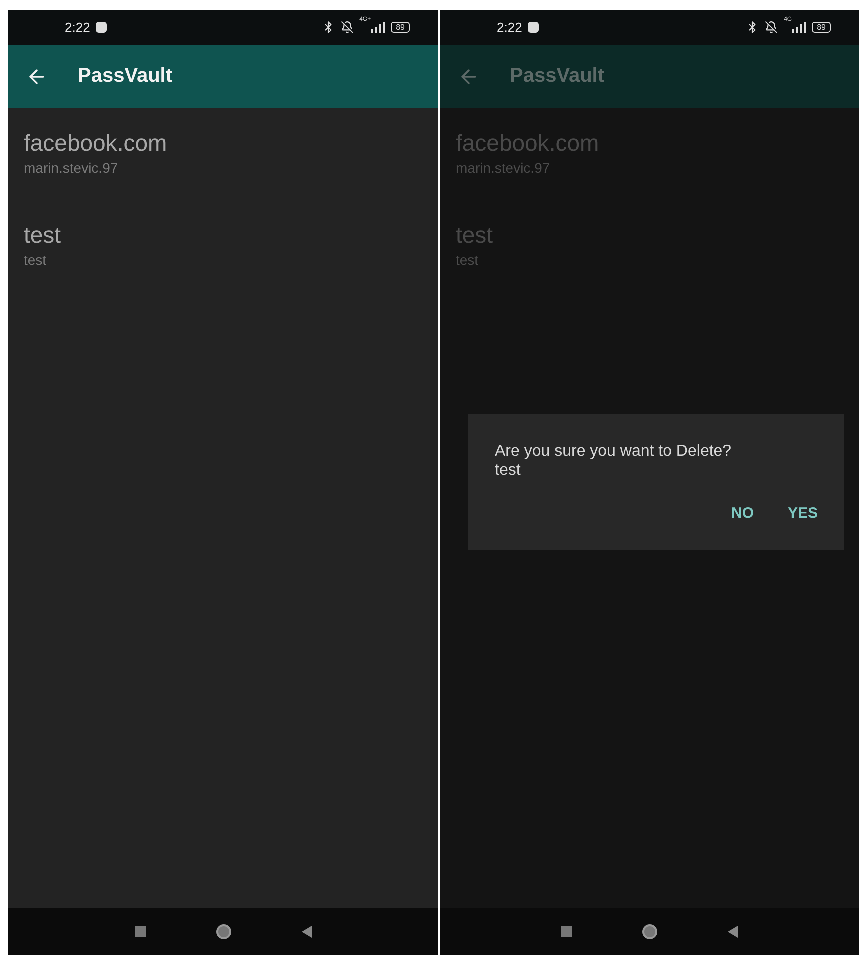 This screenshot has width=859, height=965. Describe the element at coordinates (803, 513) in the screenshot. I see `dialog-button: YES` at that location.